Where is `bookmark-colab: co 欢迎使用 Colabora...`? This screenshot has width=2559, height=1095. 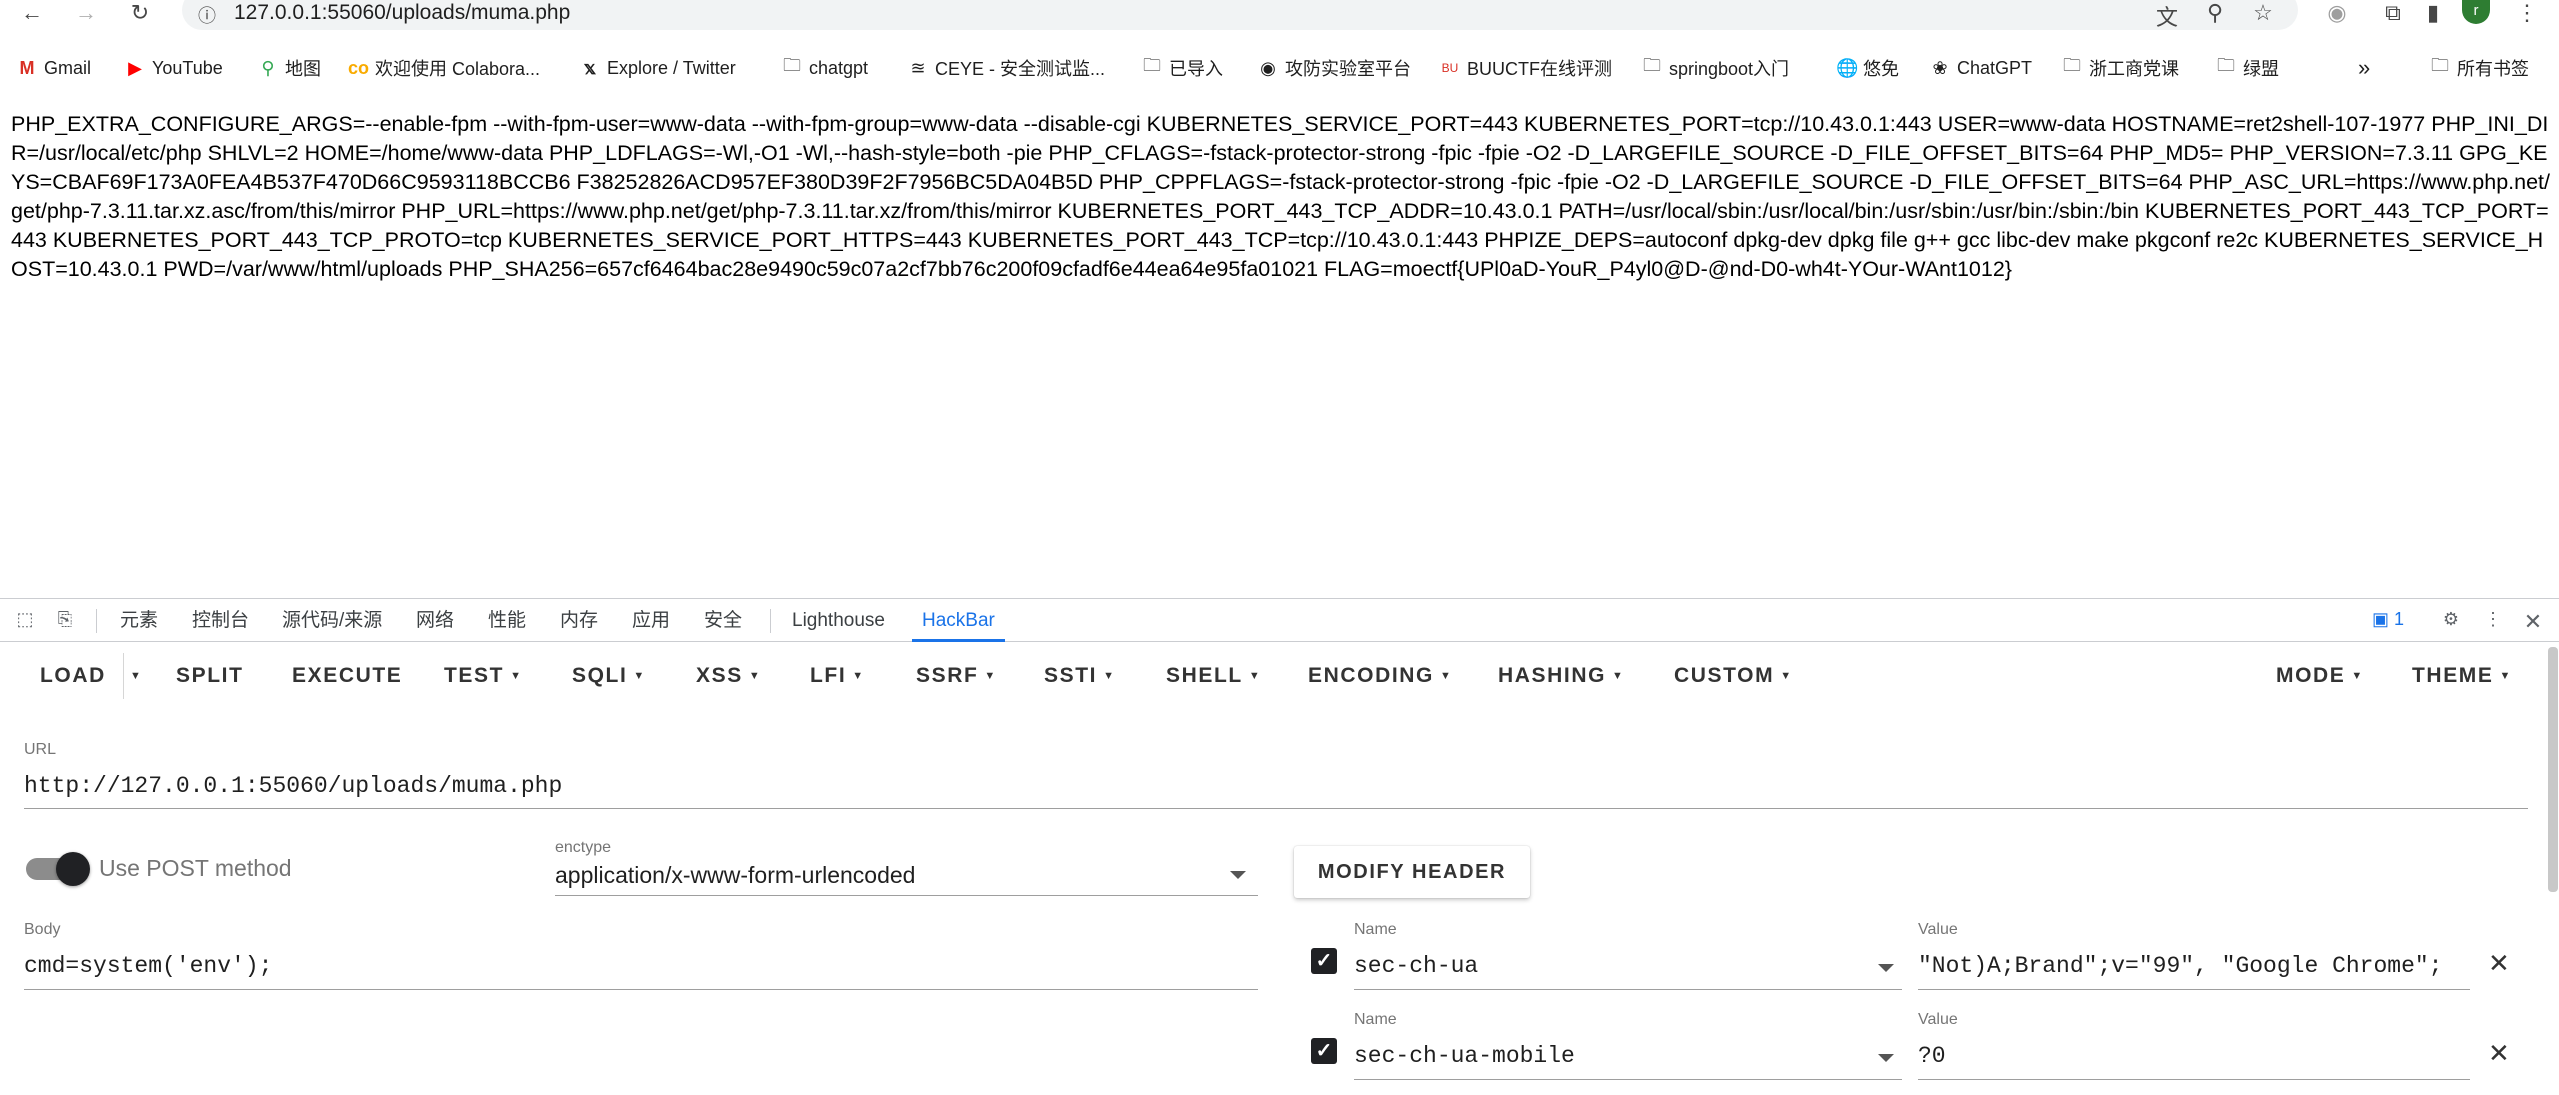
bookmark-colab: co 欢迎使用 Colabora... is located at coordinates (444, 68).